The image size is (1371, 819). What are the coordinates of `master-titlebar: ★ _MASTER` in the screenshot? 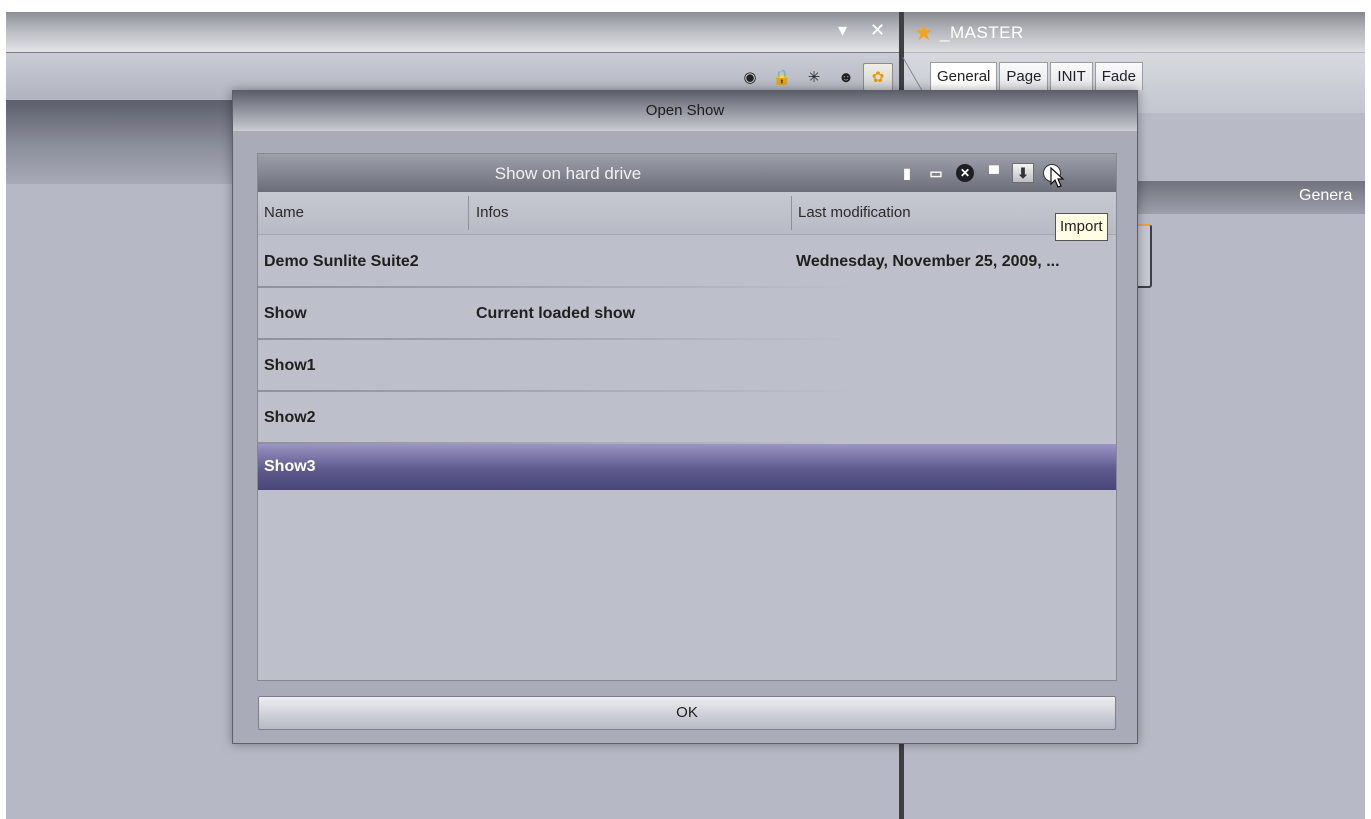 It's located at (1134, 32).